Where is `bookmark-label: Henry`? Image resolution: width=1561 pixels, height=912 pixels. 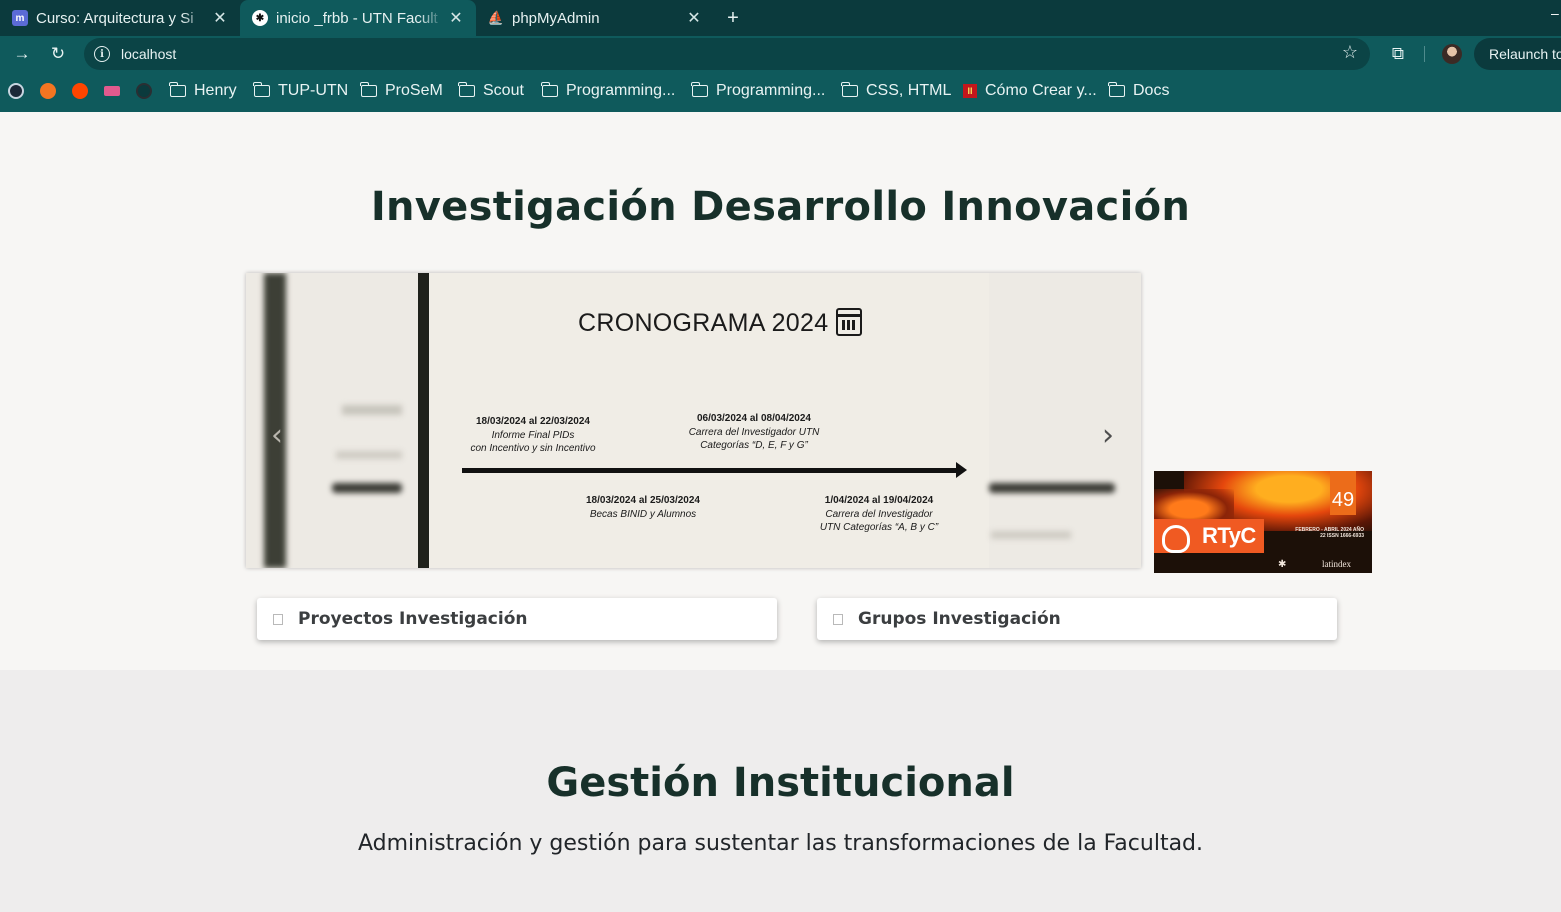
bookmark-label: Henry is located at coordinates (215, 90).